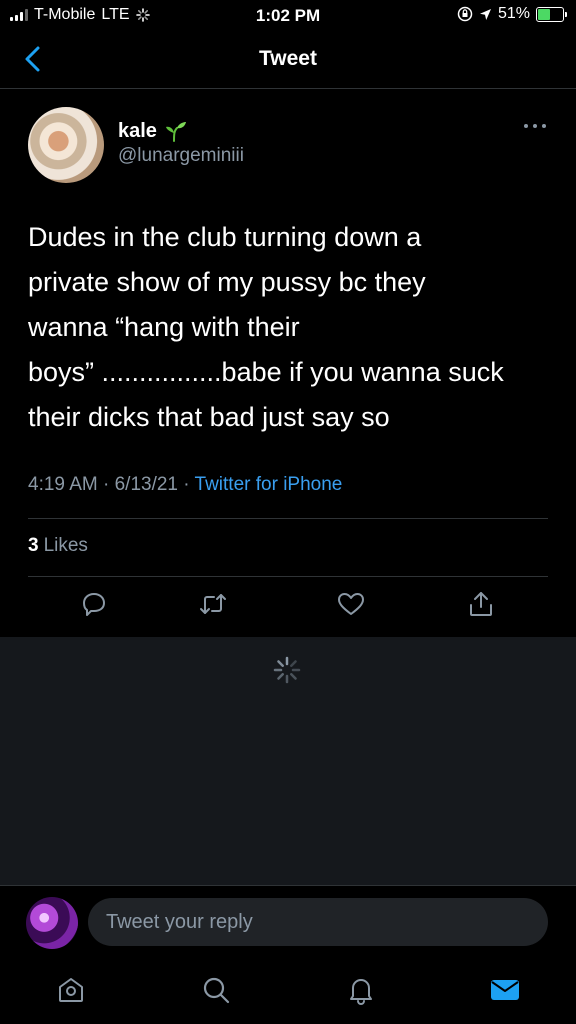  Describe the element at coordinates (288, 992) in the screenshot. I see `bottom-tab-bar` at that location.